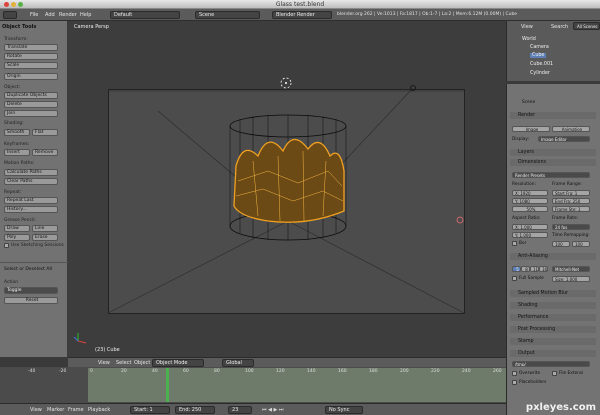 The height and width of the screenshot is (415, 600). What do you see at coordinates (530, 209) in the screenshot?
I see `resolution-percent-field: 50%` at bounding box center [530, 209].